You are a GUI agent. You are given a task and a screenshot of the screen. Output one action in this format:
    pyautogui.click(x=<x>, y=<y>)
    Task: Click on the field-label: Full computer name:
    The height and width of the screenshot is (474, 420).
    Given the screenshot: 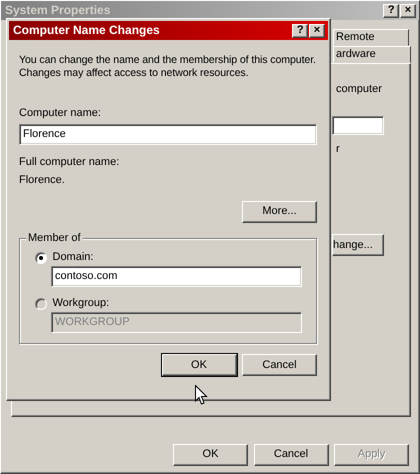 What is the action you would take?
    pyautogui.click(x=69, y=162)
    